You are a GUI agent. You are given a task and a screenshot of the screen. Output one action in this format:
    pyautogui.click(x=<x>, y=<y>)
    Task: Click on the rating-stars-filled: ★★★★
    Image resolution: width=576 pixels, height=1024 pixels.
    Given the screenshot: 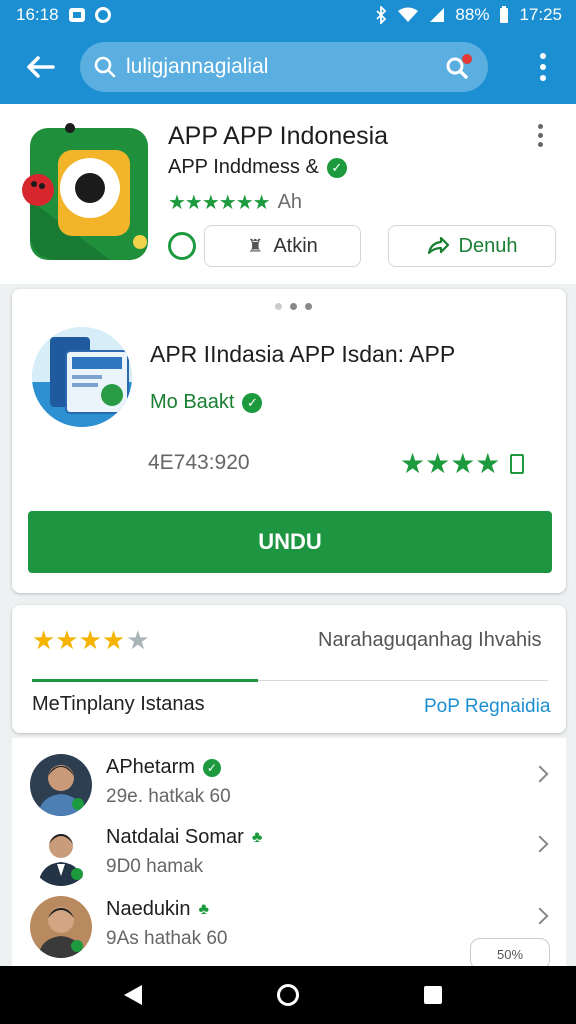 What is the action you would take?
    pyautogui.click(x=79, y=640)
    